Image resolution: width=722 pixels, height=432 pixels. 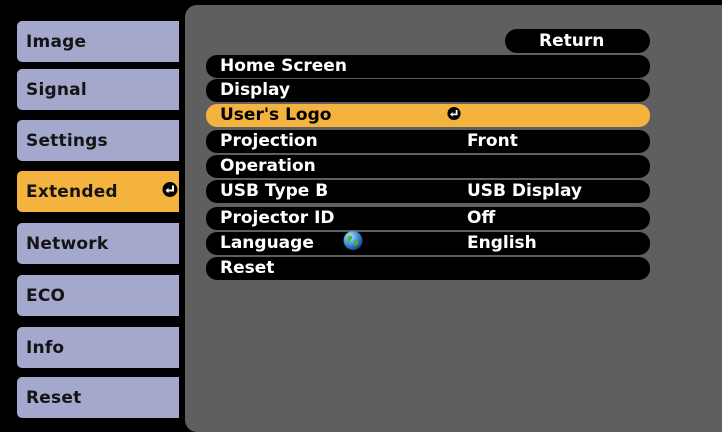 What do you see at coordinates (98, 397) in the screenshot?
I see `tab-reset: Reset` at bounding box center [98, 397].